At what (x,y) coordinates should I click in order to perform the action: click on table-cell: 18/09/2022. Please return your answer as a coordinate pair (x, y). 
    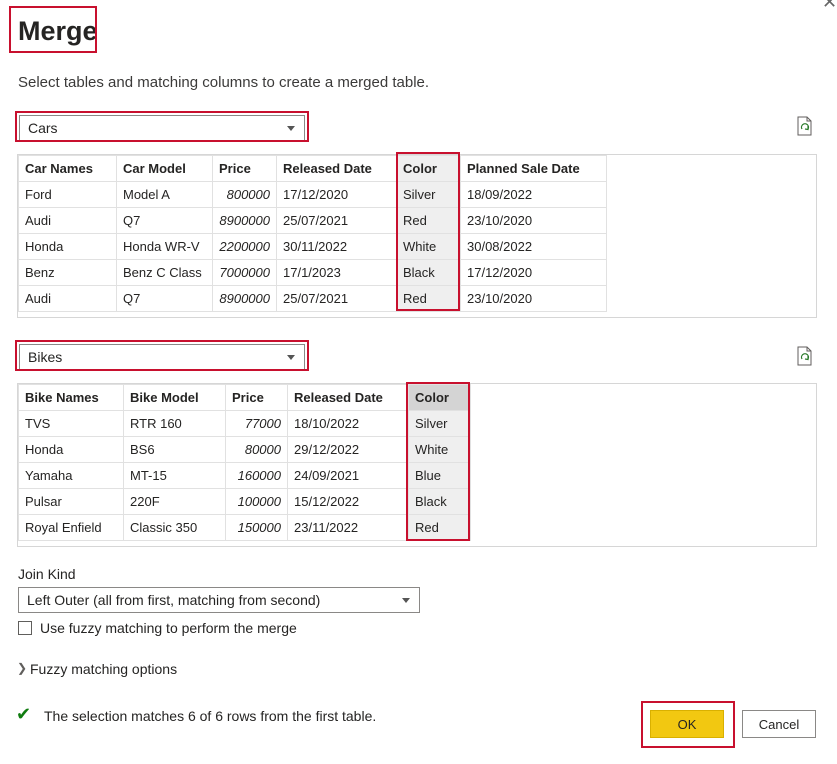
    Looking at the image, I should click on (533, 194).